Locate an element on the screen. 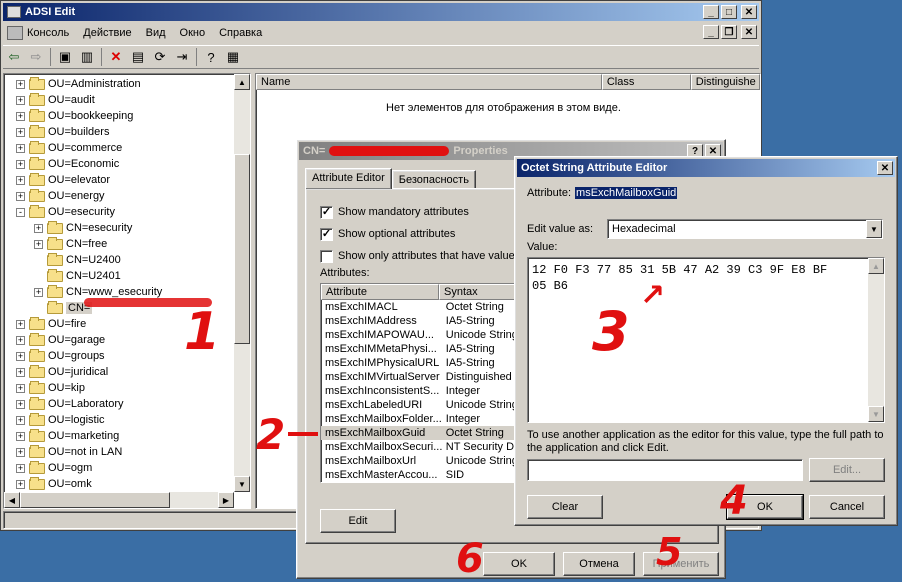  column-header-dn: Distinguishe is located at coordinates (725, 82).